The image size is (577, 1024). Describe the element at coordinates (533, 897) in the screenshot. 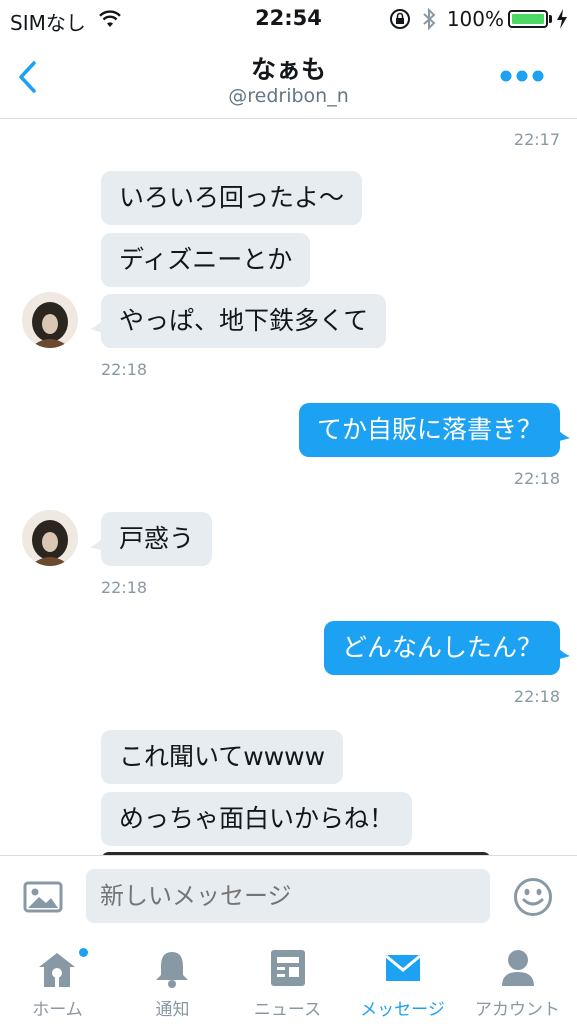

I see `emoji-icon` at that location.